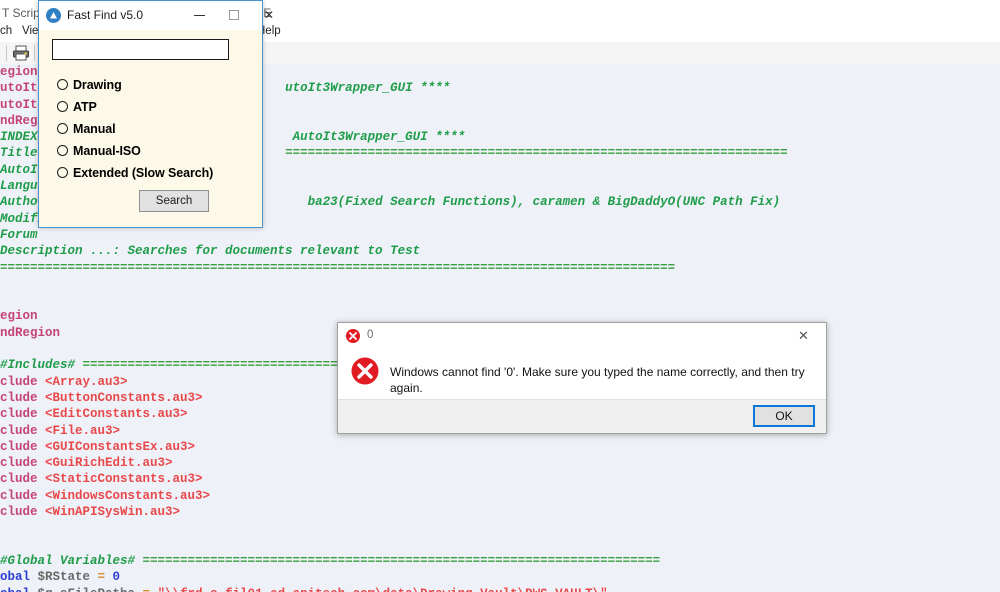 The image size is (1000, 592). I want to click on code-token: 0, so click(116, 577).